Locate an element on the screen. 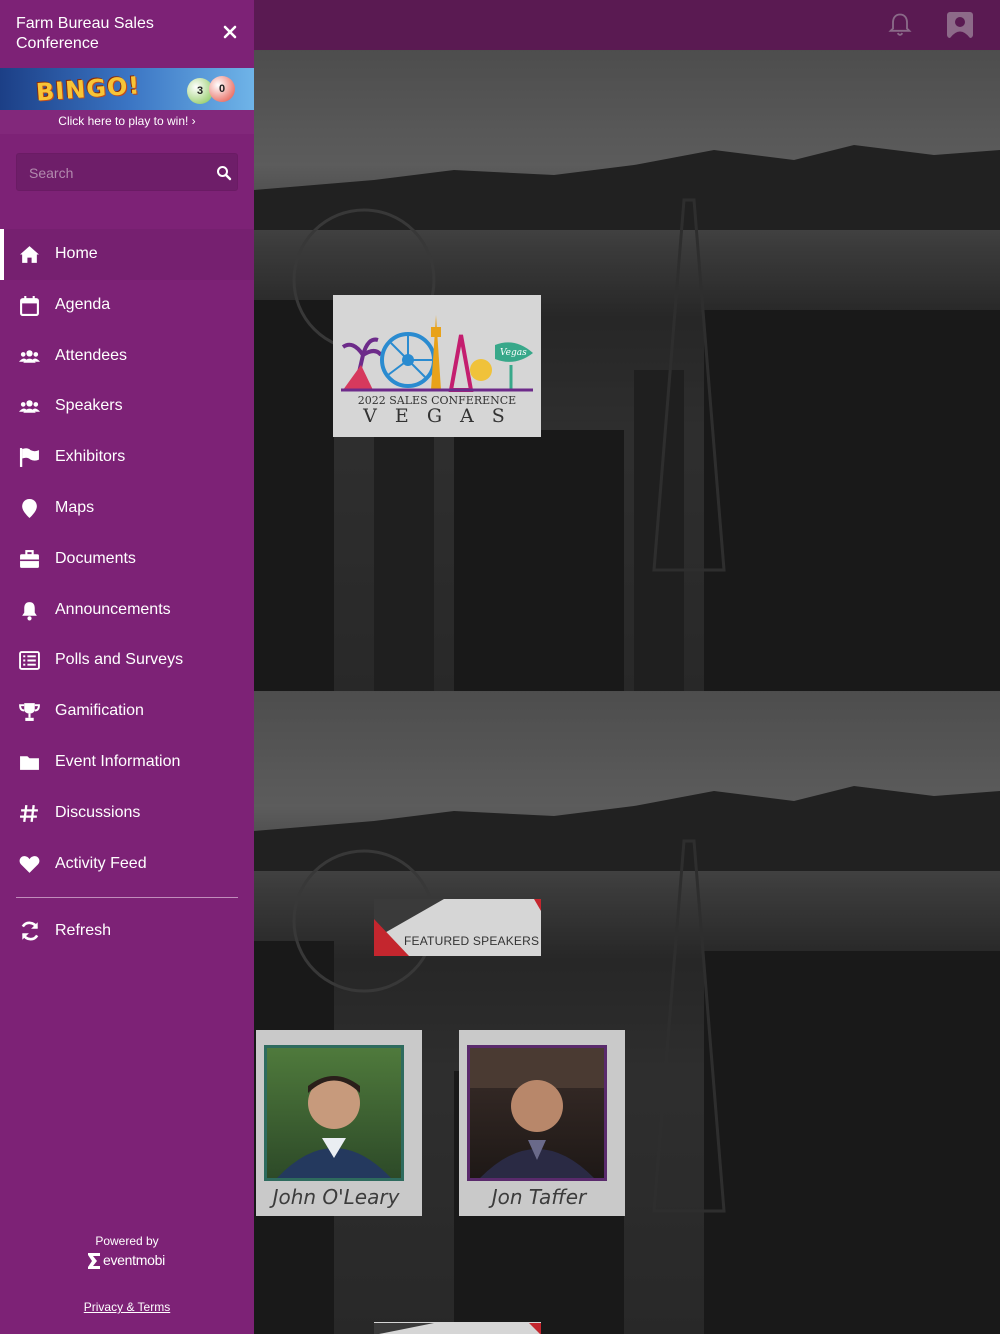 The height and width of the screenshot is (1334, 1000). logo-sign-text: Vegas is located at coordinates (513, 353).